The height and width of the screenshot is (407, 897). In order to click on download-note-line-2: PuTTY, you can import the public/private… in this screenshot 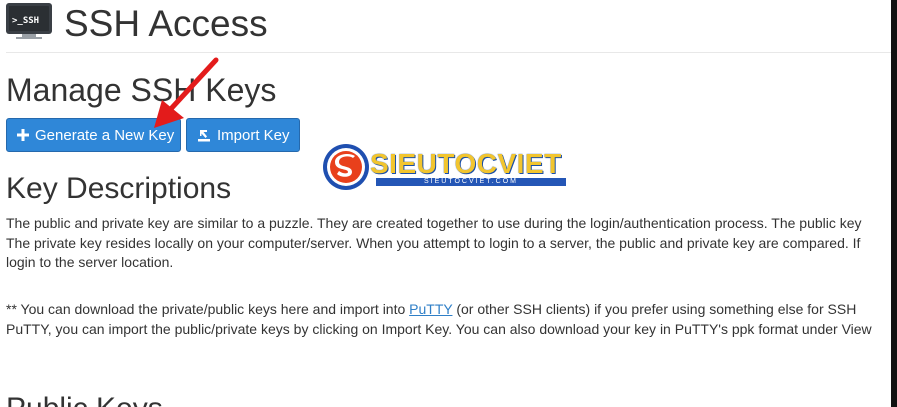, I will do `click(439, 328)`.